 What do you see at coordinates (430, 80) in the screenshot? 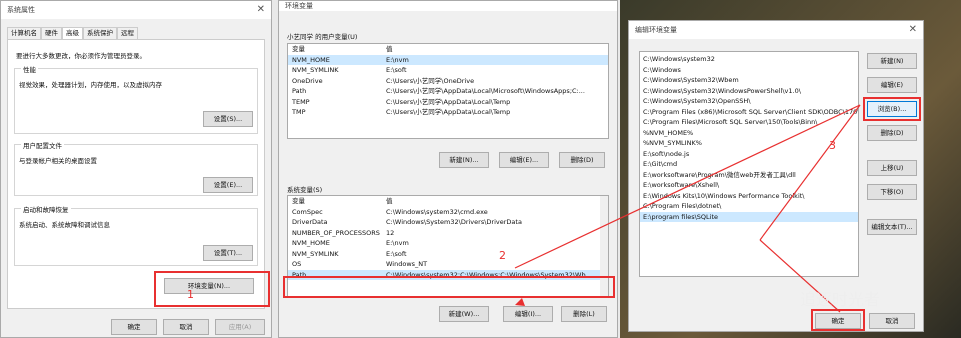
I see `var-value: C:\Users\小艺同学\OneDrive` at bounding box center [430, 80].